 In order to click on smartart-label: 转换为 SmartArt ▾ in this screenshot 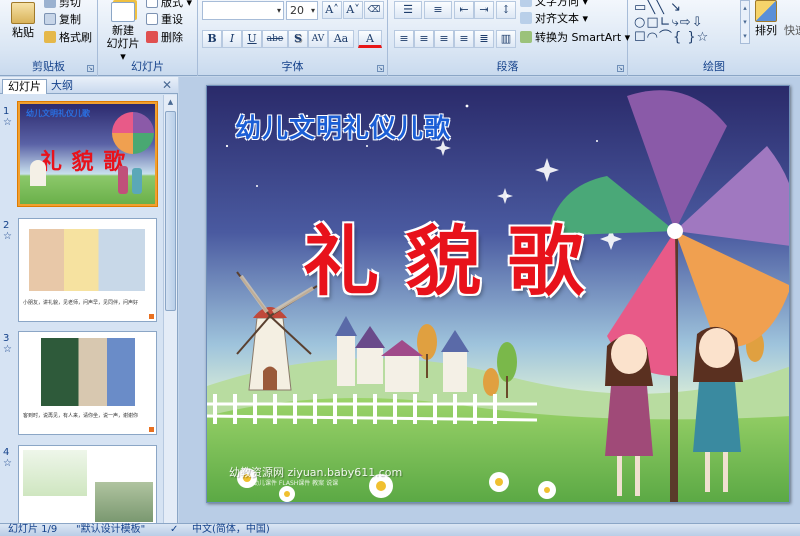, I will do `click(583, 37)`.